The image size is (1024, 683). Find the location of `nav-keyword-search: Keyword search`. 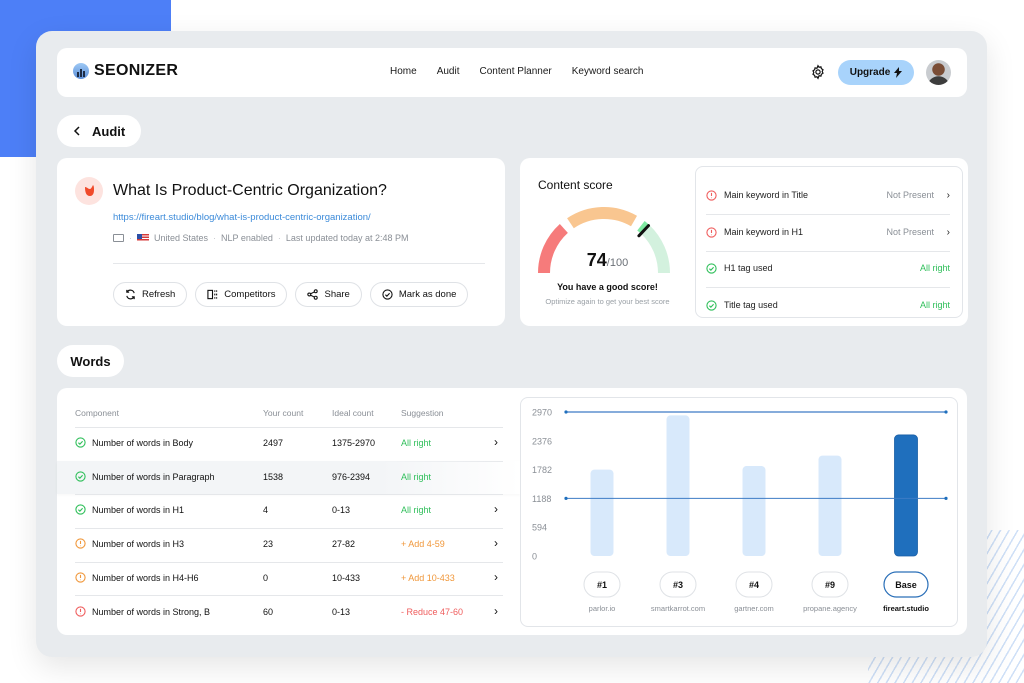

nav-keyword-search: Keyword search is located at coordinates (608, 71).